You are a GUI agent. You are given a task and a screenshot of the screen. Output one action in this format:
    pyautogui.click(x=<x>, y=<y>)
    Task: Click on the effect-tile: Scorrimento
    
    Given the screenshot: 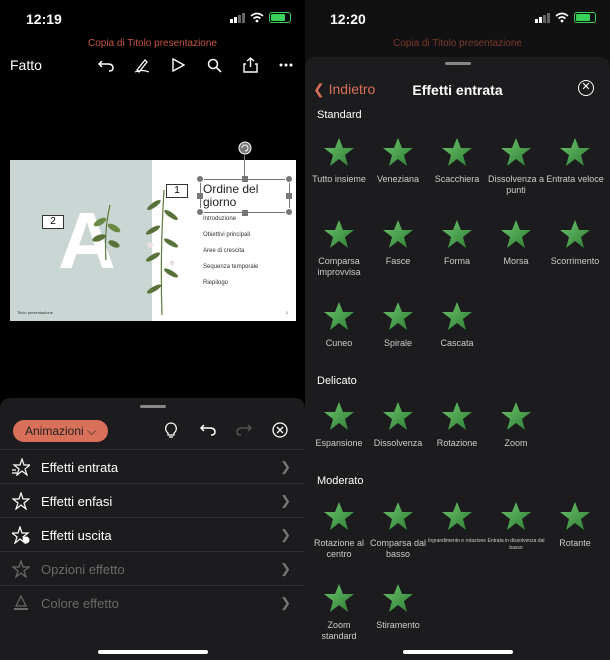 What is the action you would take?
    pyautogui.click(x=575, y=241)
    